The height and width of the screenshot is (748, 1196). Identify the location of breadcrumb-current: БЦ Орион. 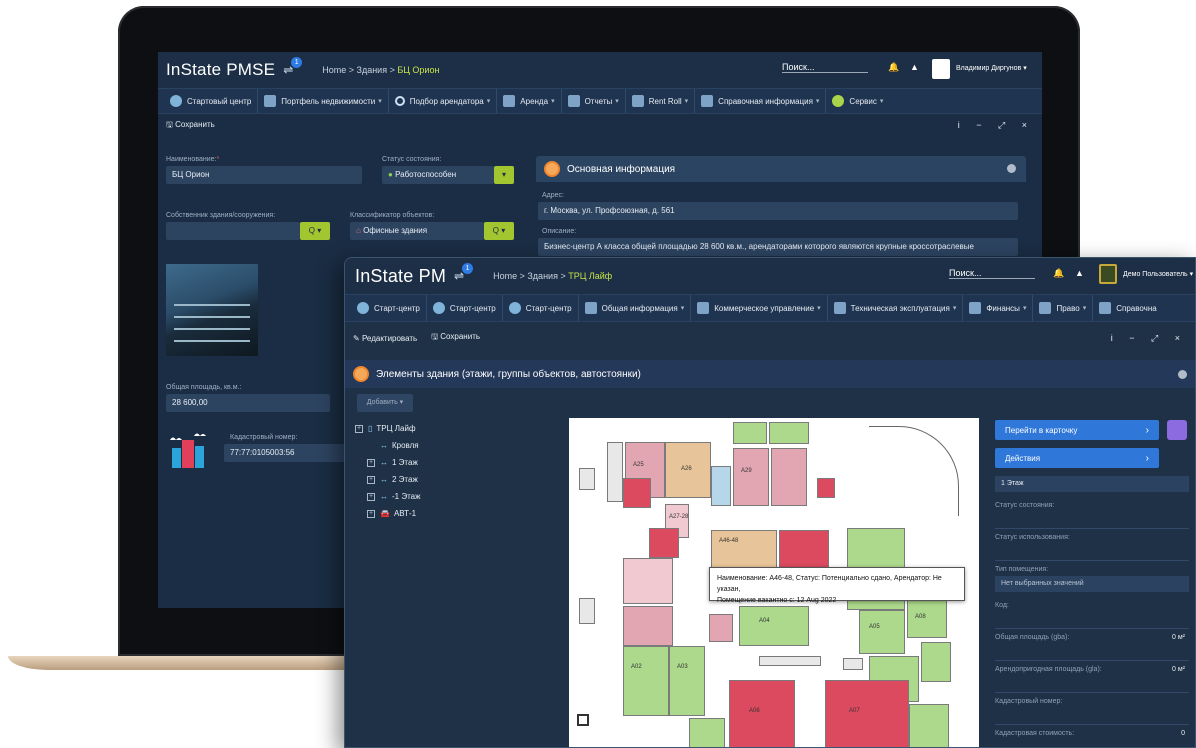
(418, 70).